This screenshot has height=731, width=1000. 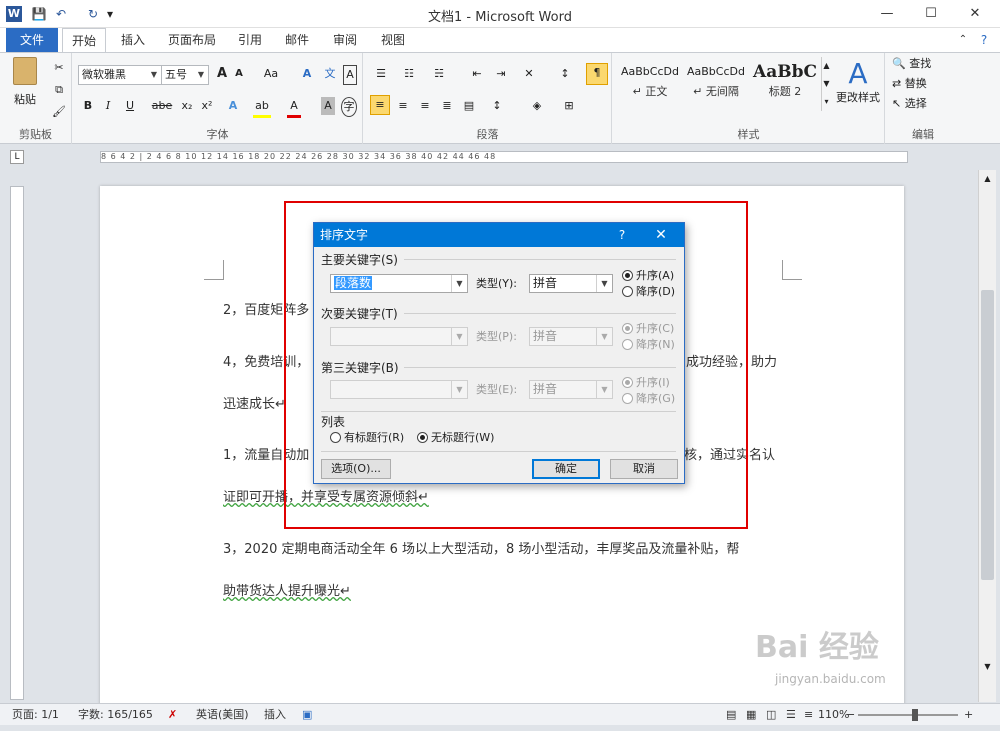 What do you see at coordinates (32, 40) in the screenshot?
I see `tab-file: 文件` at bounding box center [32, 40].